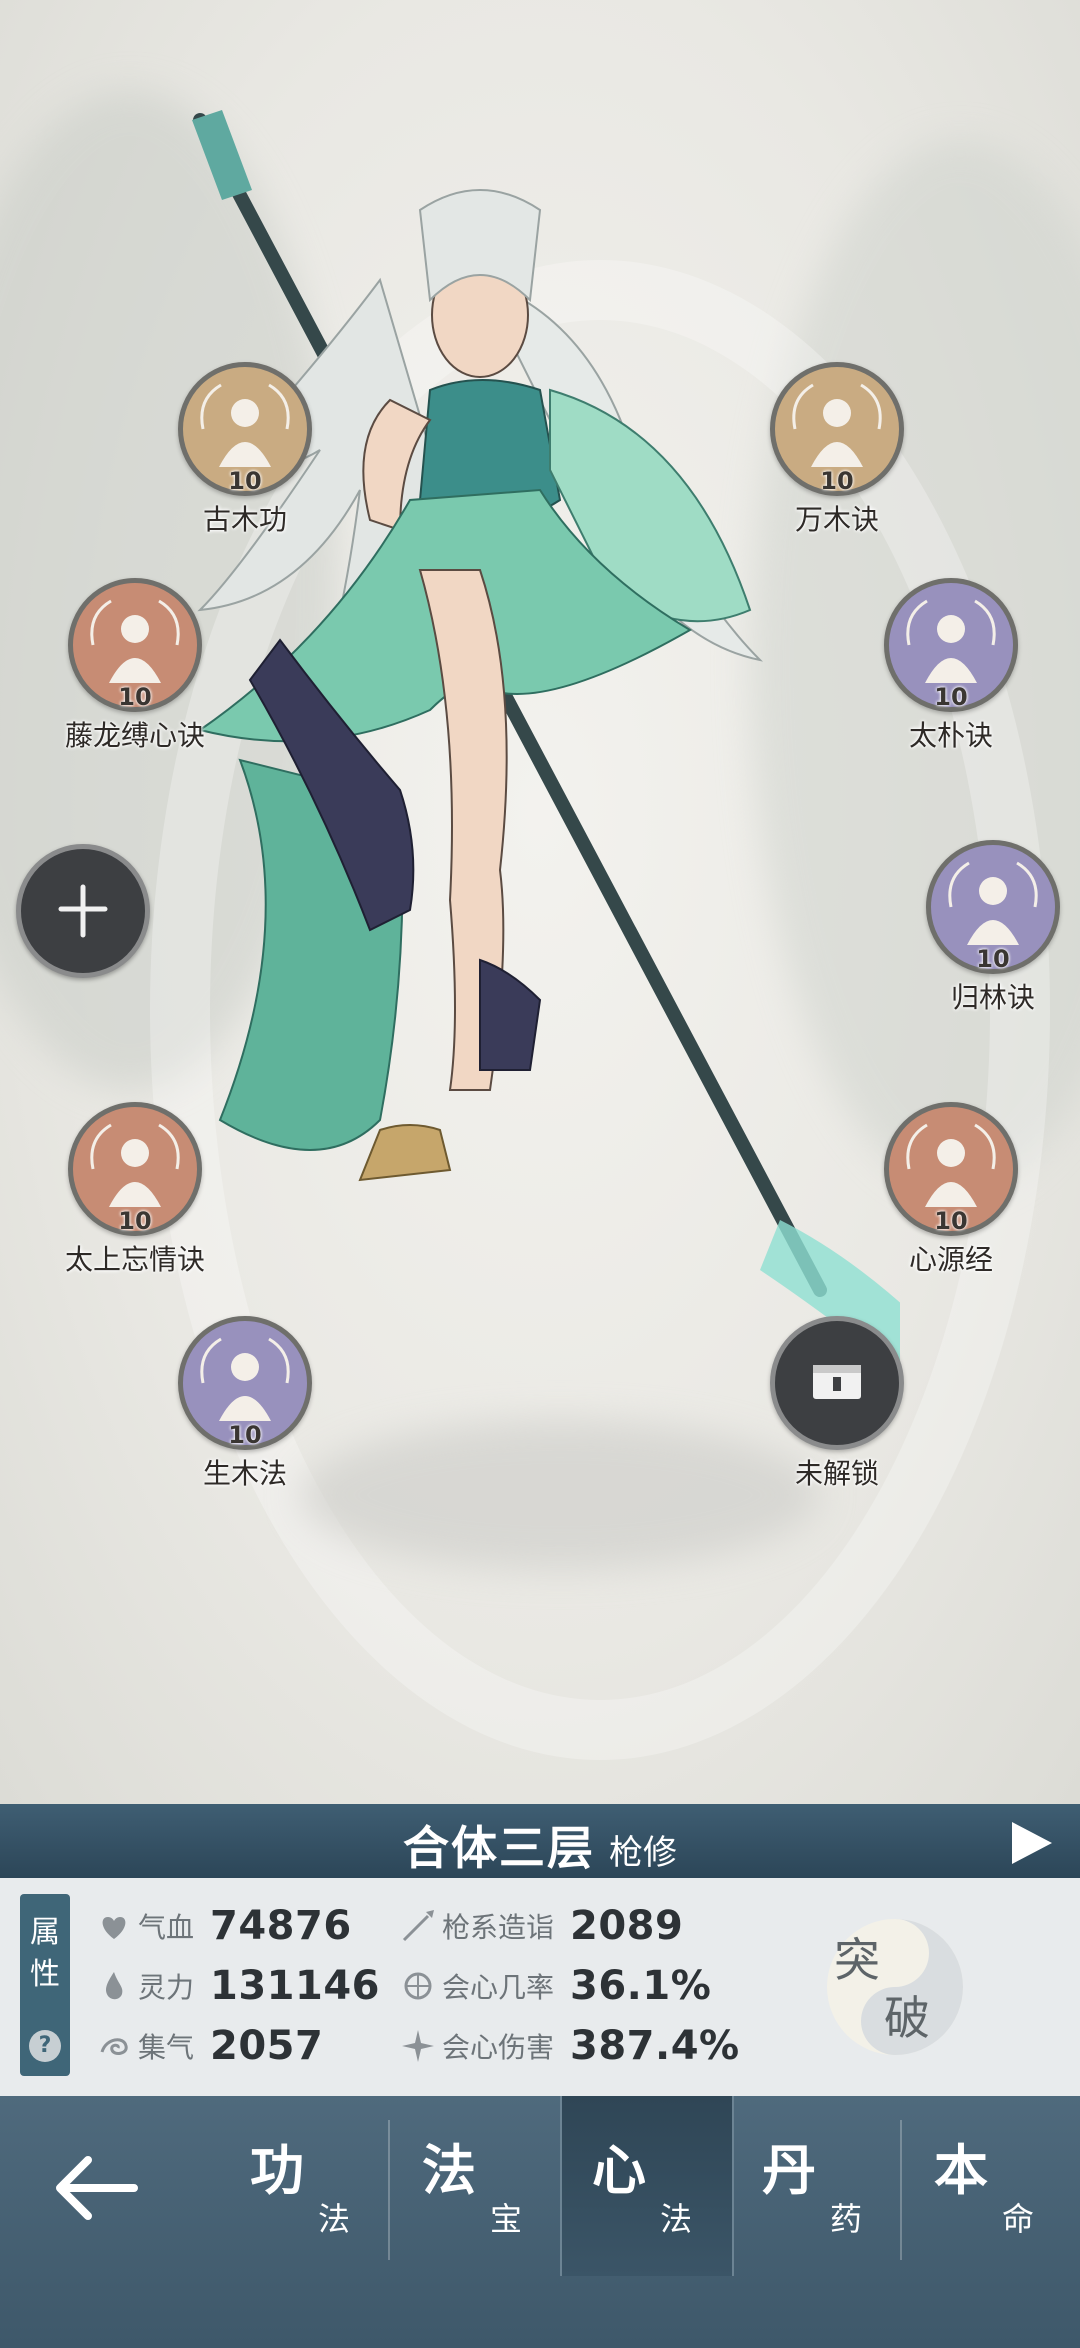 This screenshot has height=2348, width=1080. What do you see at coordinates (418, 2046) in the screenshot?
I see `burst-icon` at bounding box center [418, 2046].